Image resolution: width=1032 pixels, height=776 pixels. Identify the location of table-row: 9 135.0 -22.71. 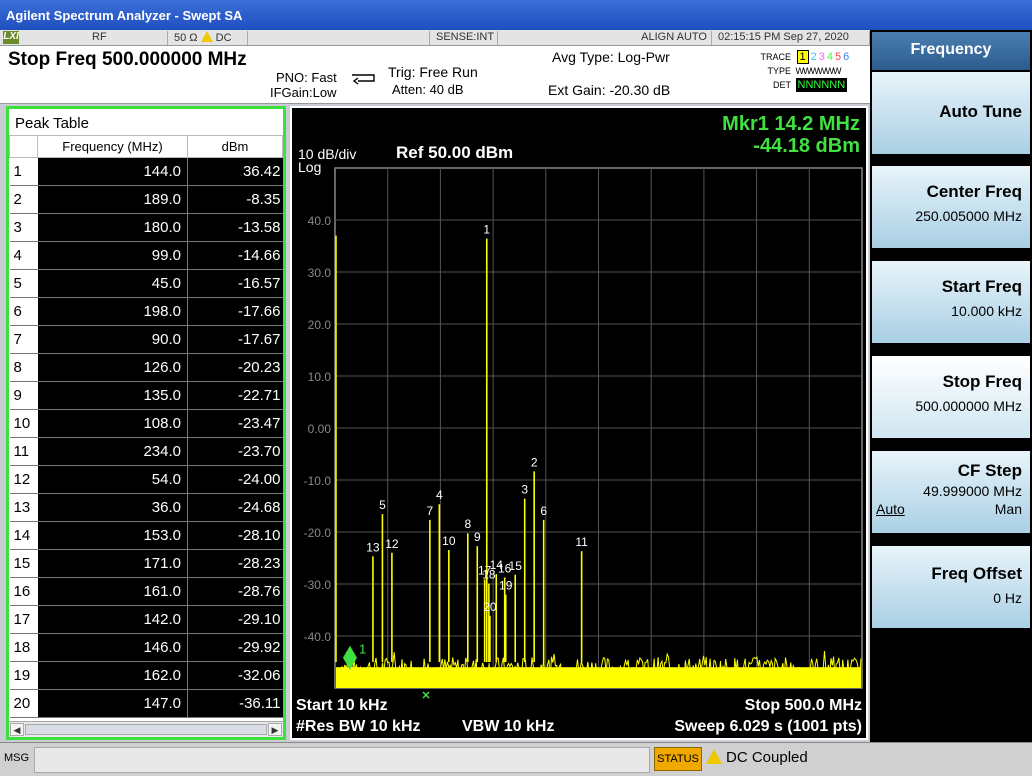
(146, 395).